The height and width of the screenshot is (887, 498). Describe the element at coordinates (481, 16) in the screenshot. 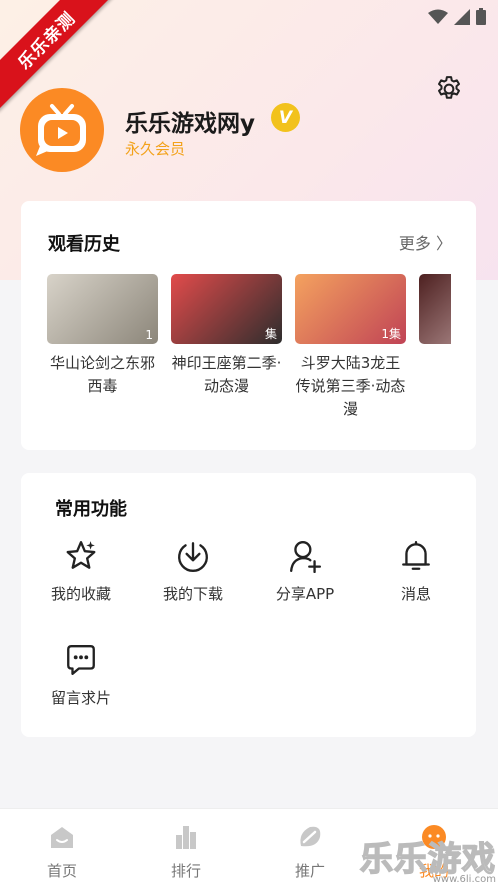

I see `battery-icon` at that location.